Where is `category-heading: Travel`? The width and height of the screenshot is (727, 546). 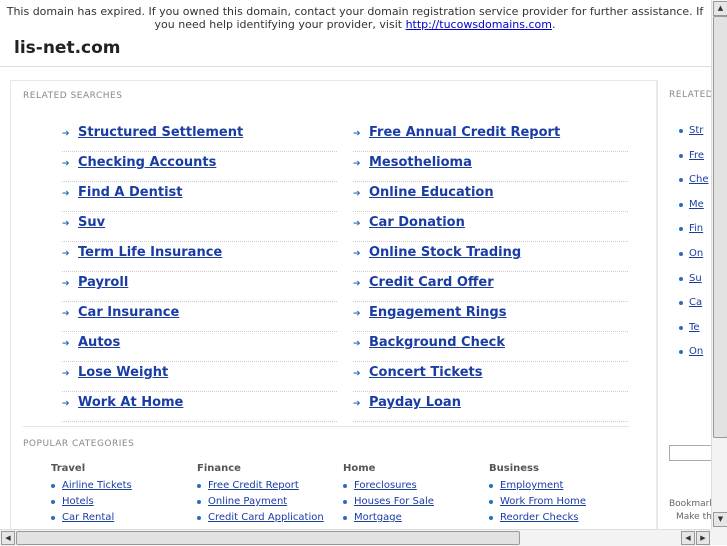
category-heading: Travel is located at coordinates (68, 468).